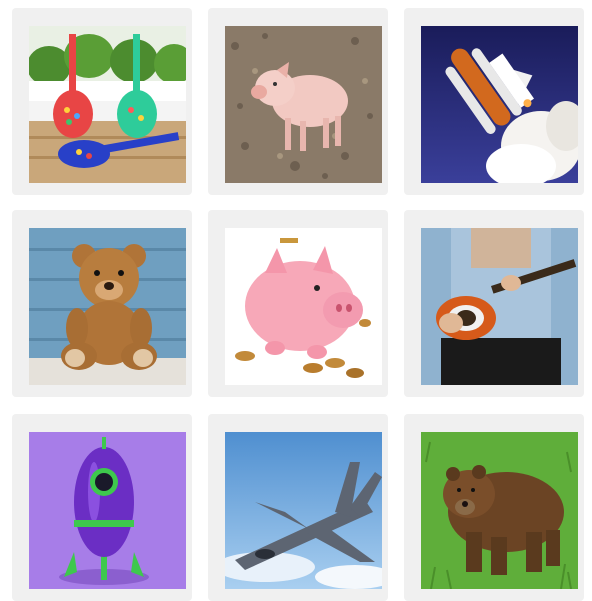  Describe the element at coordinates (303, 104) in the screenshot. I see `piglet-image` at that location.